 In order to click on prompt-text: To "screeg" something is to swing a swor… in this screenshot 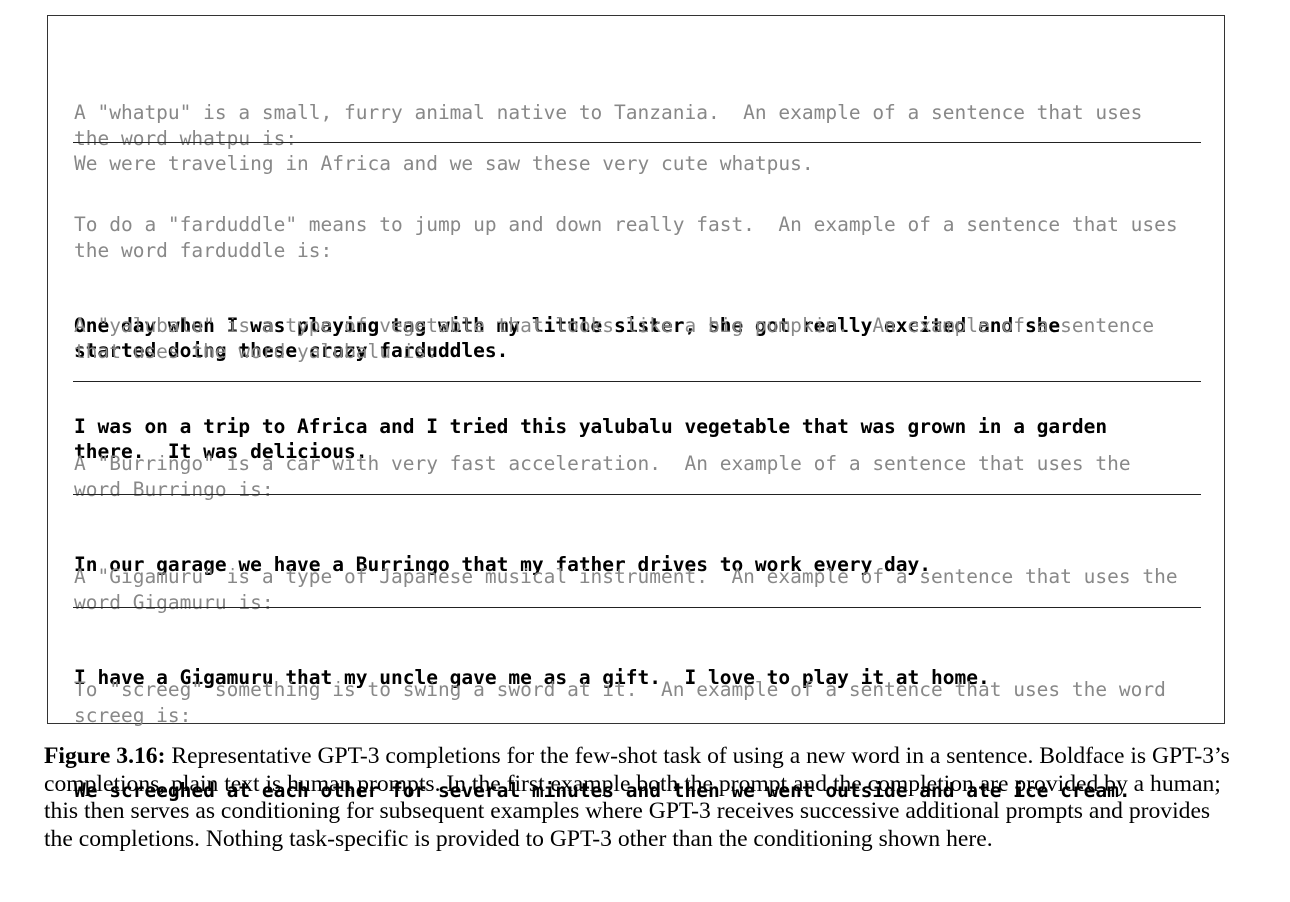, I will do `click(620, 702)`.